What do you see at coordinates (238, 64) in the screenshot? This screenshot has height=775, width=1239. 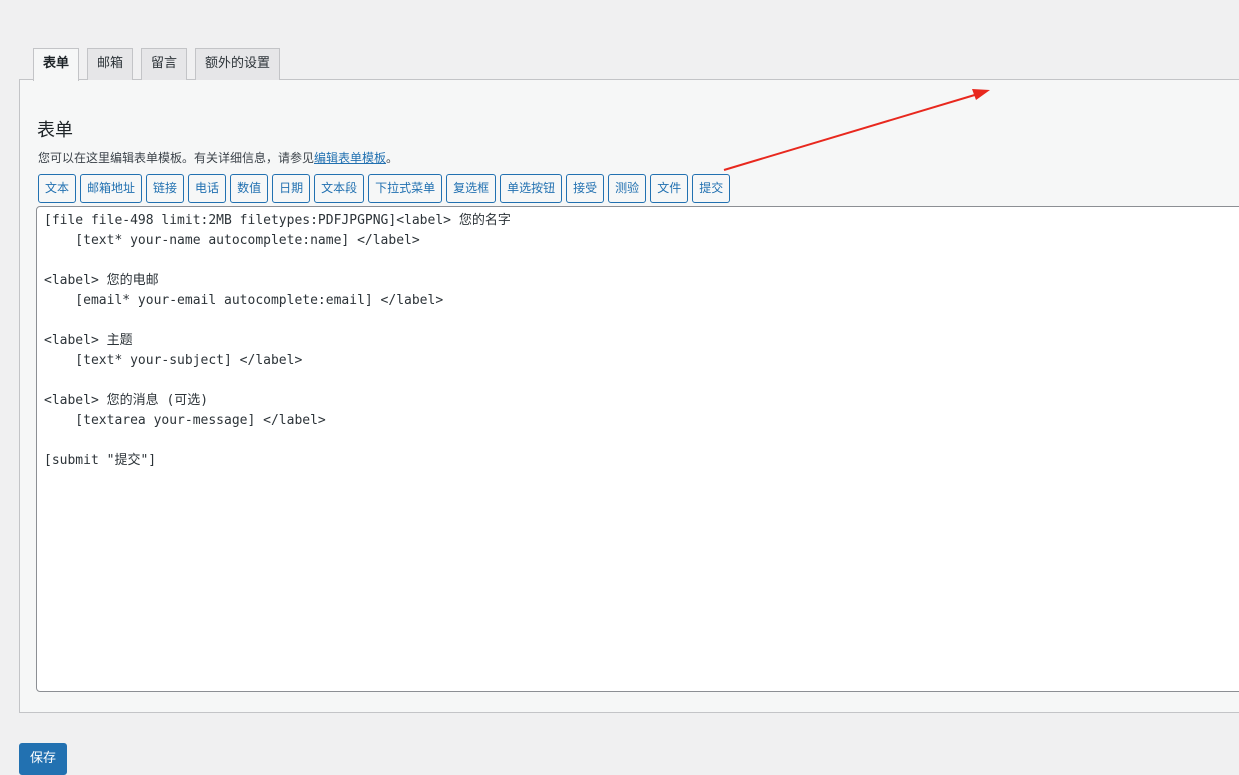 I see `tab-additional-settings: 额外的设置` at bounding box center [238, 64].